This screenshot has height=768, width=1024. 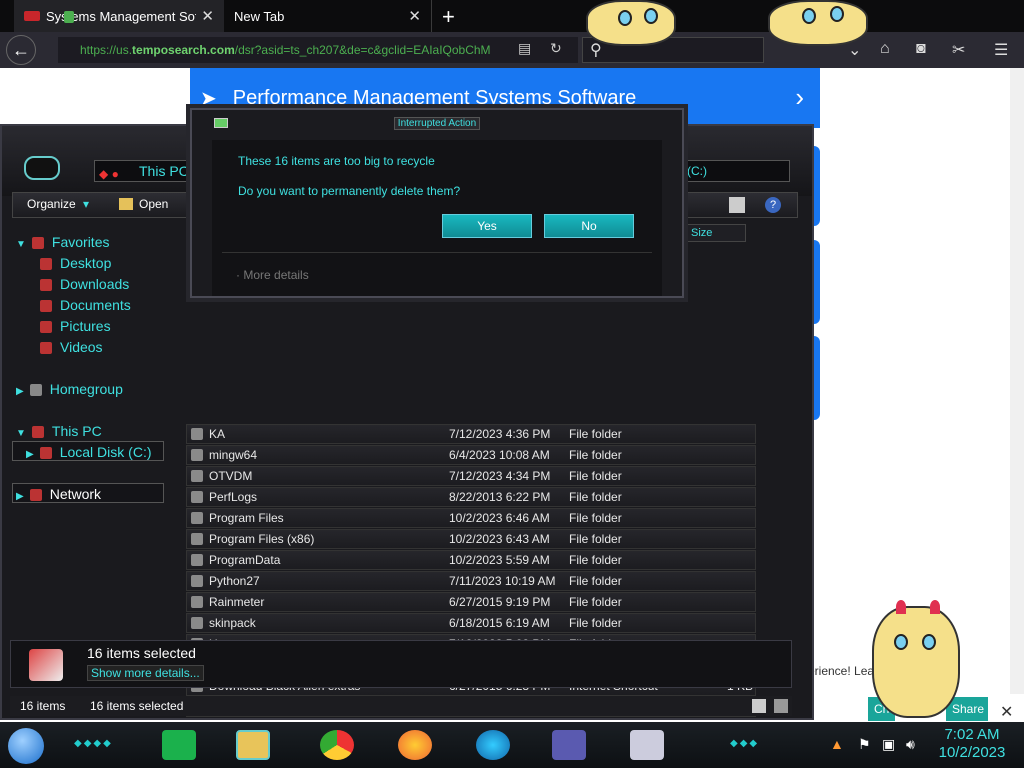 I want to click on tab-new-tab: New Tab ✕, so click(x=328, y=16).